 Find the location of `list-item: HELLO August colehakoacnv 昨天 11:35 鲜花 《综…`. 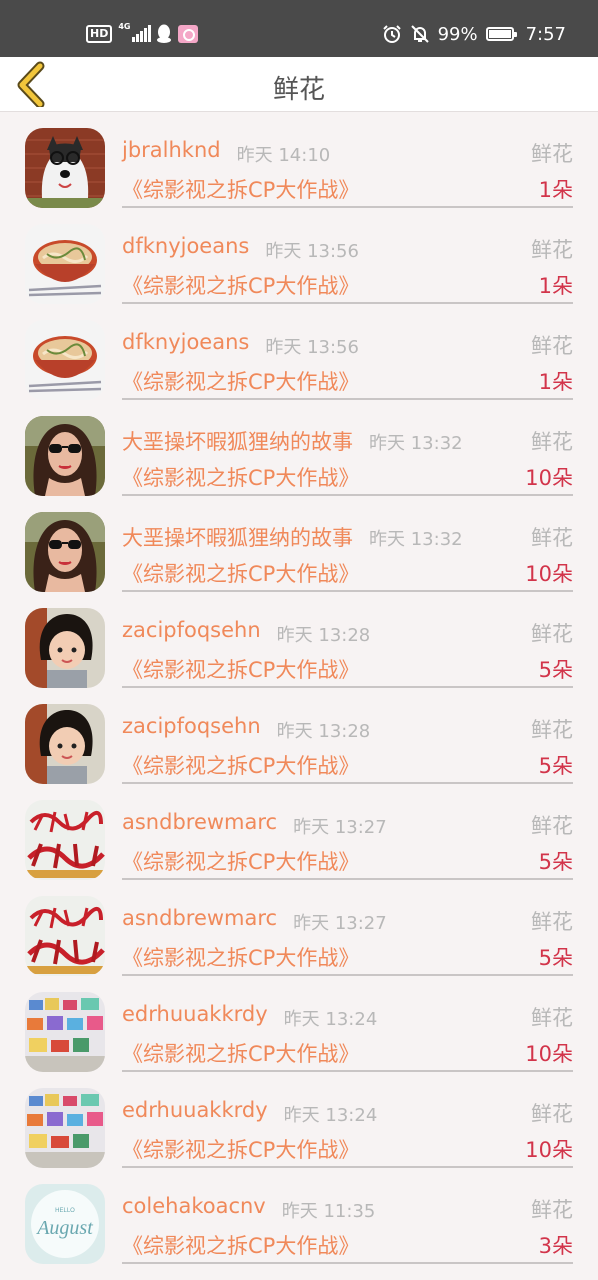

list-item: HELLO August colehakoacnv 昨天 11:35 鲜花 《综… is located at coordinates (299, 1216).